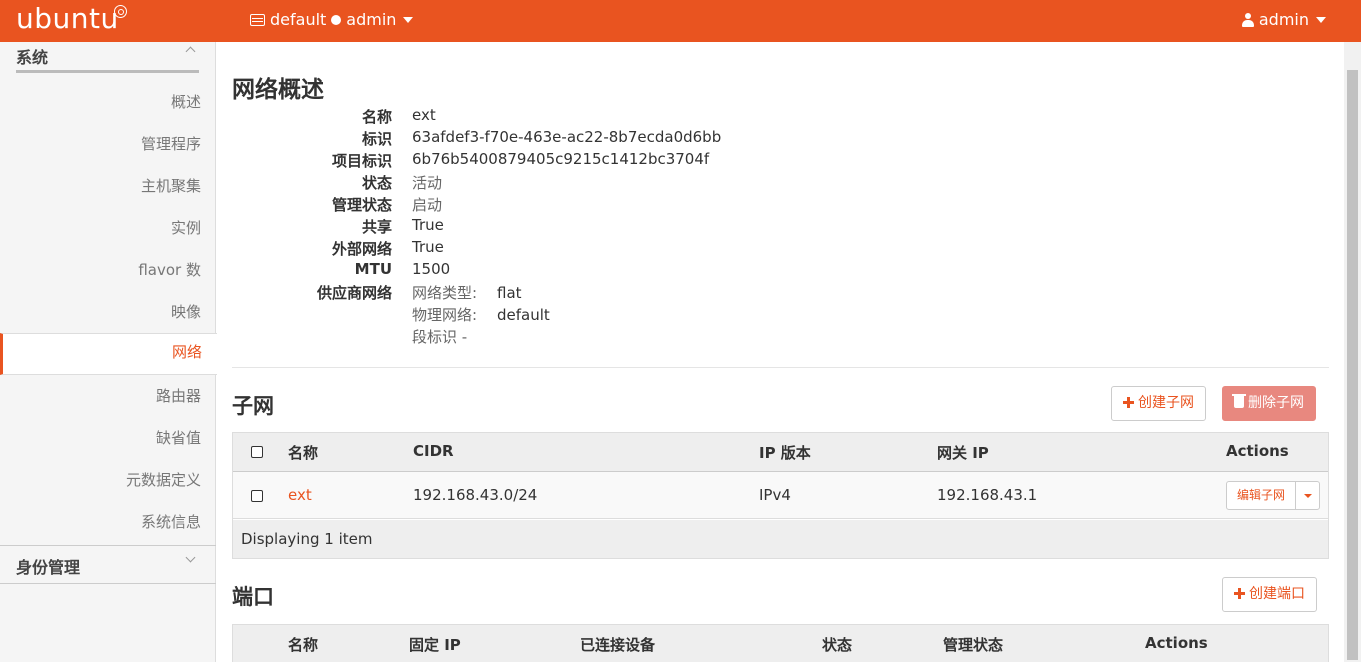 This screenshot has height=662, width=1361. I want to click on sidebar-item-routers: 路由器, so click(108, 399).